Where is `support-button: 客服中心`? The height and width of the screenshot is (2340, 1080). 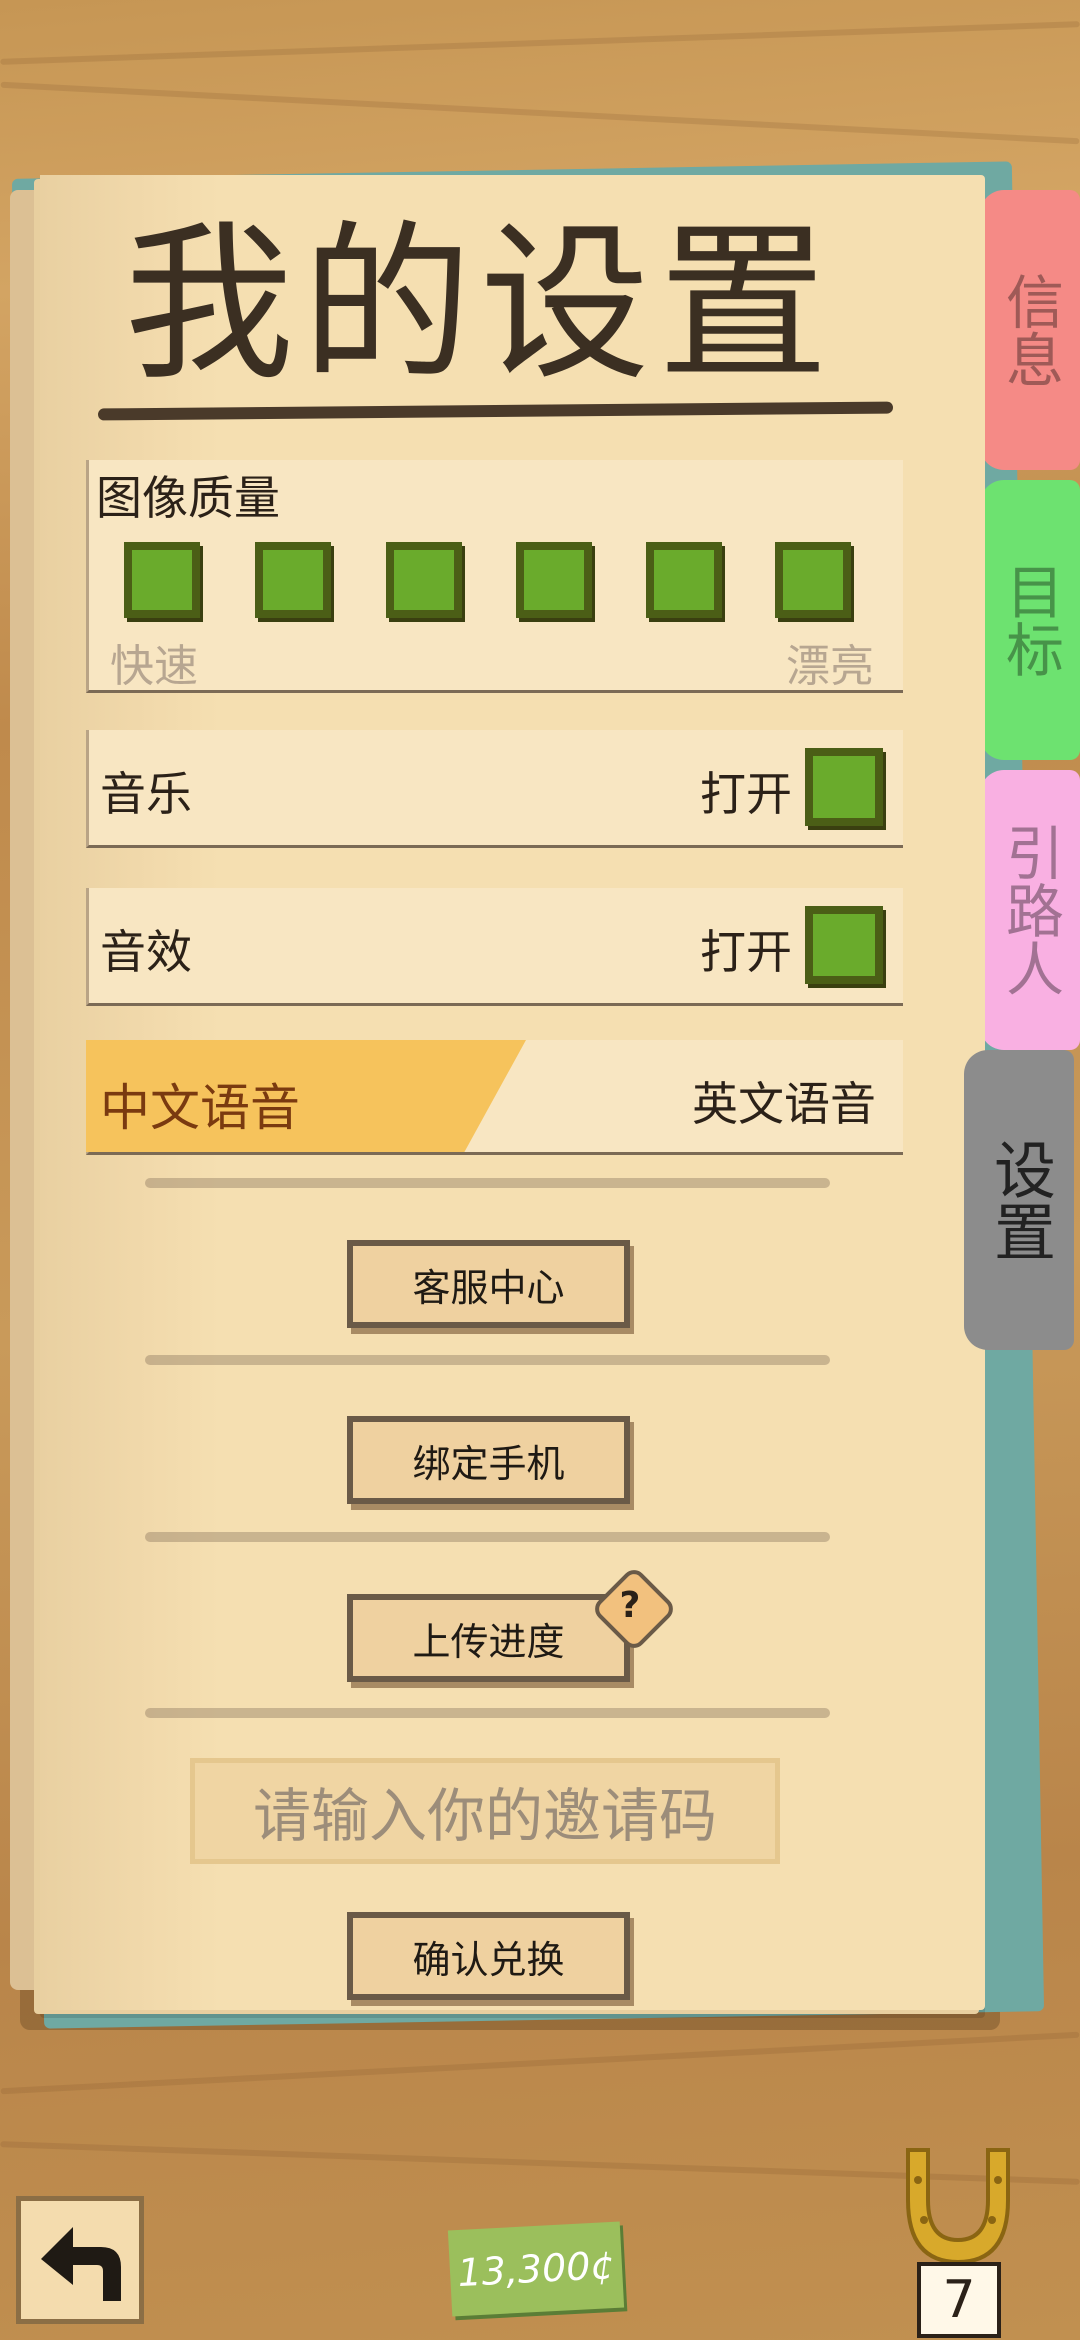 support-button: 客服中心 is located at coordinates (488, 1284).